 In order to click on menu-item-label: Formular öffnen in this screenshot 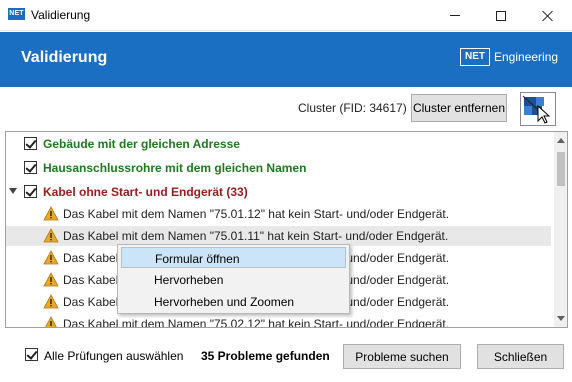, I will do `click(197, 259)`.